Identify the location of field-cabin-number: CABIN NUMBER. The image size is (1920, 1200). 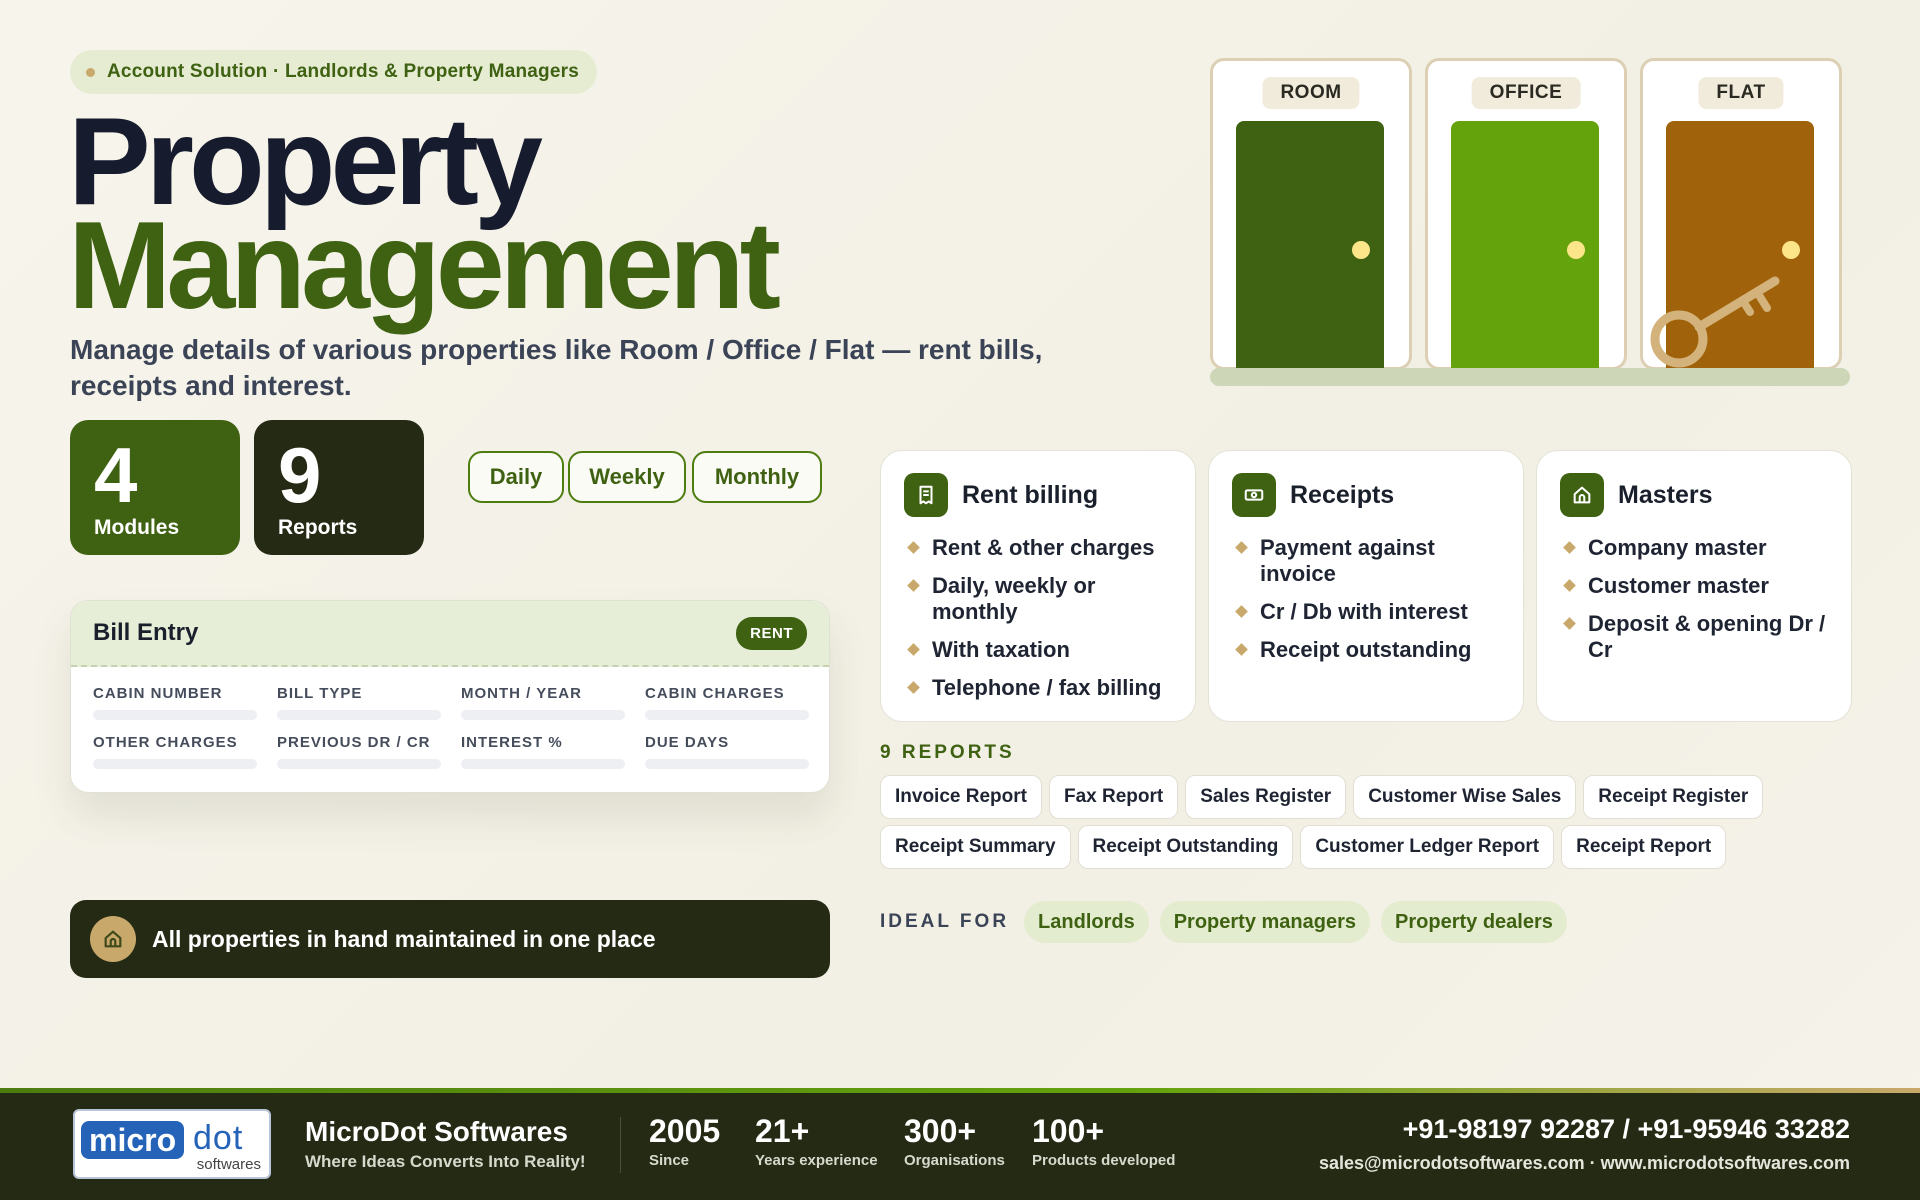
(175, 702).